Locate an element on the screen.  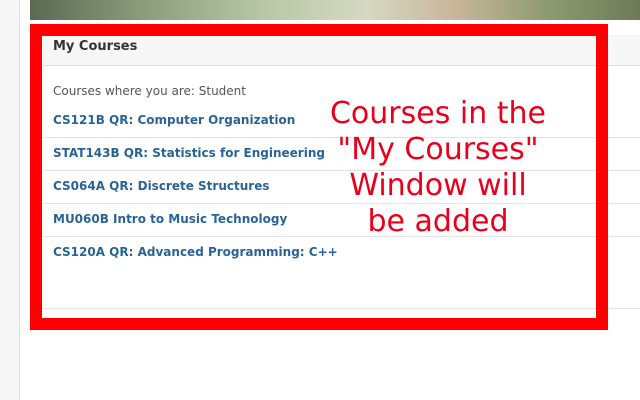
course-link-cs064a: CS064A QR: Discrete Structures is located at coordinates (161, 186).